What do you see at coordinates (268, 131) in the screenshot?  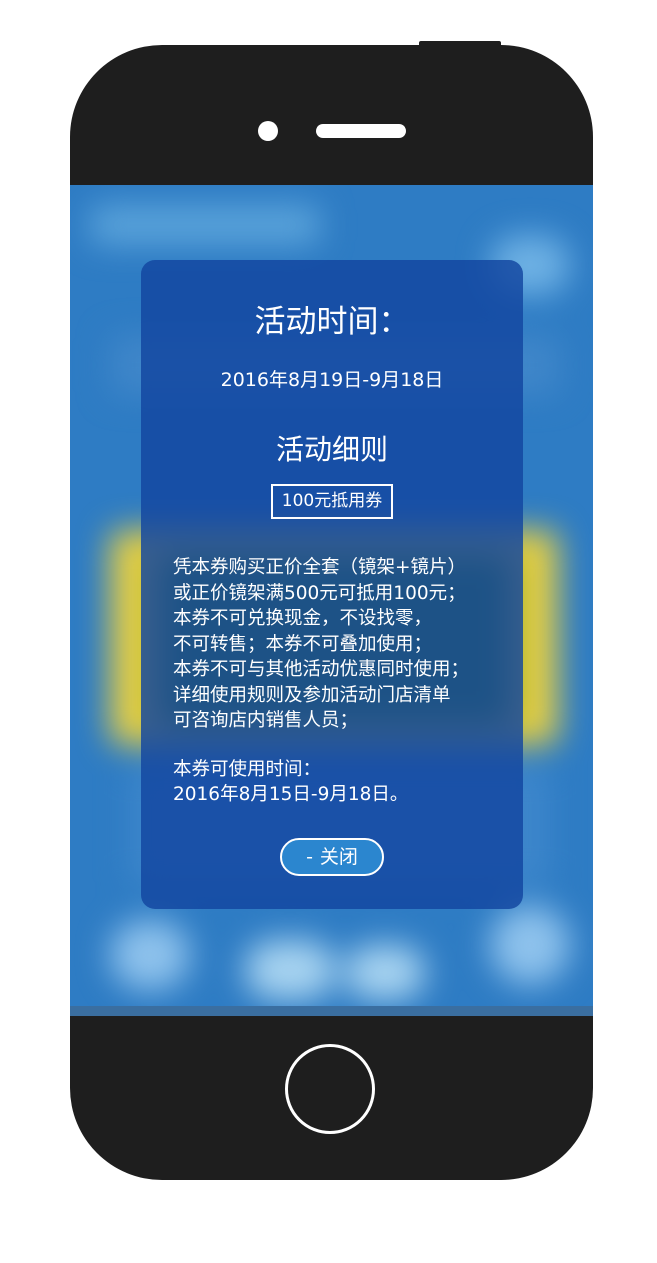 I see `camera-icon` at bounding box center [268, 131].